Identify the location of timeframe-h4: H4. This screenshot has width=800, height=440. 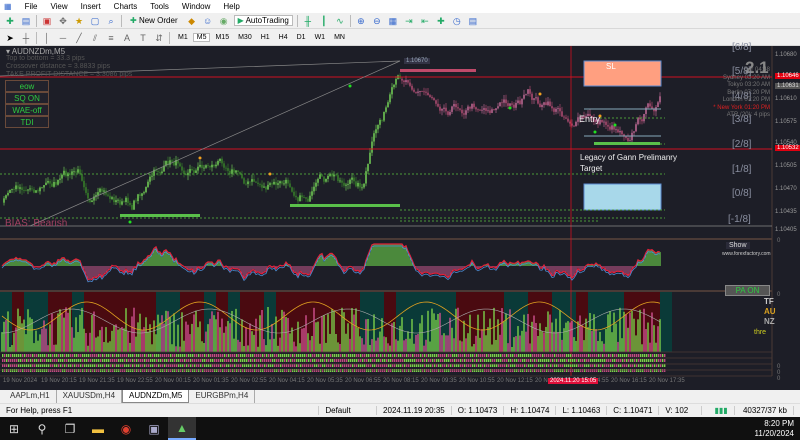
(283, 37).